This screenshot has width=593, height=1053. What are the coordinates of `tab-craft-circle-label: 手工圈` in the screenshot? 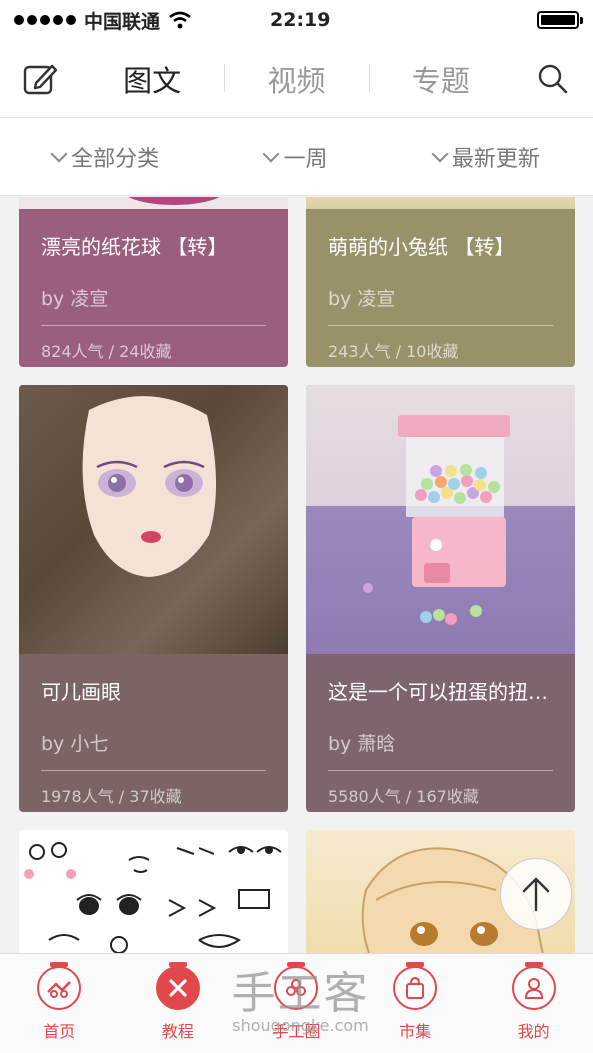 It's located at (296, 1031).